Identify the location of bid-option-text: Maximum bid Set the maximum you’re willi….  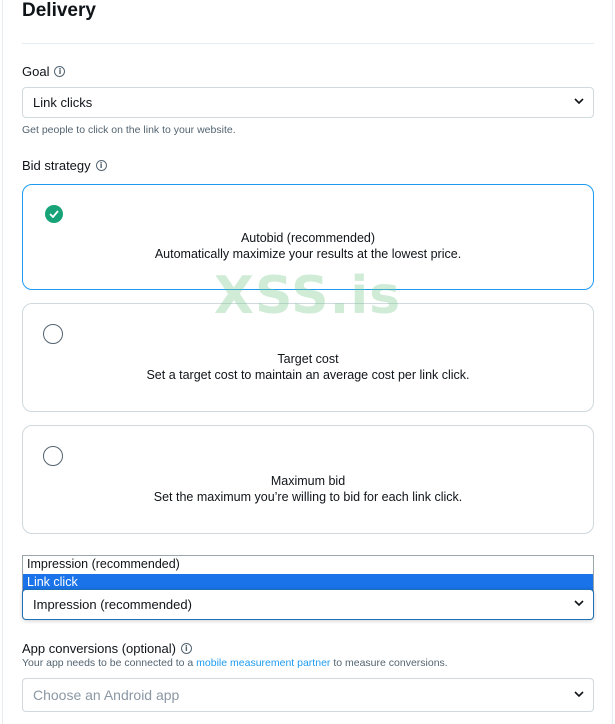
(308, 489).